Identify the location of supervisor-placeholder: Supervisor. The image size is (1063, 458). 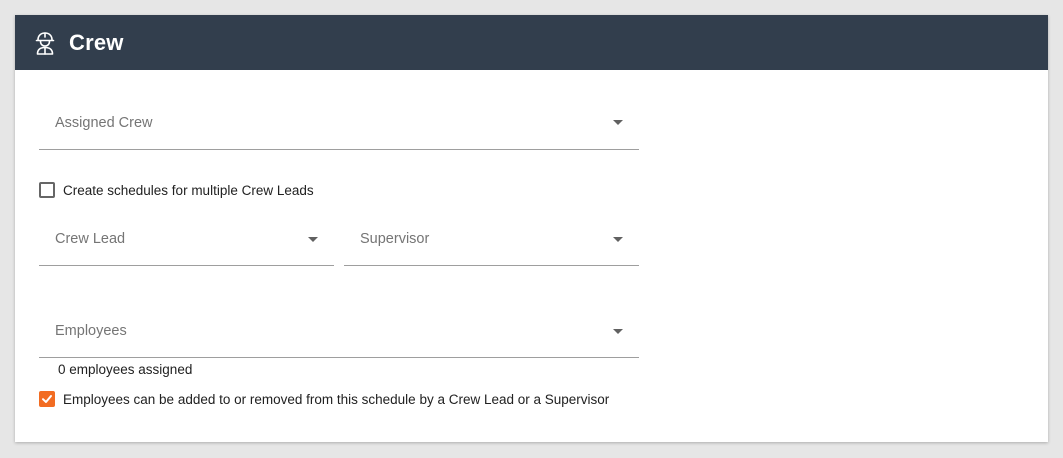
(395, 239).